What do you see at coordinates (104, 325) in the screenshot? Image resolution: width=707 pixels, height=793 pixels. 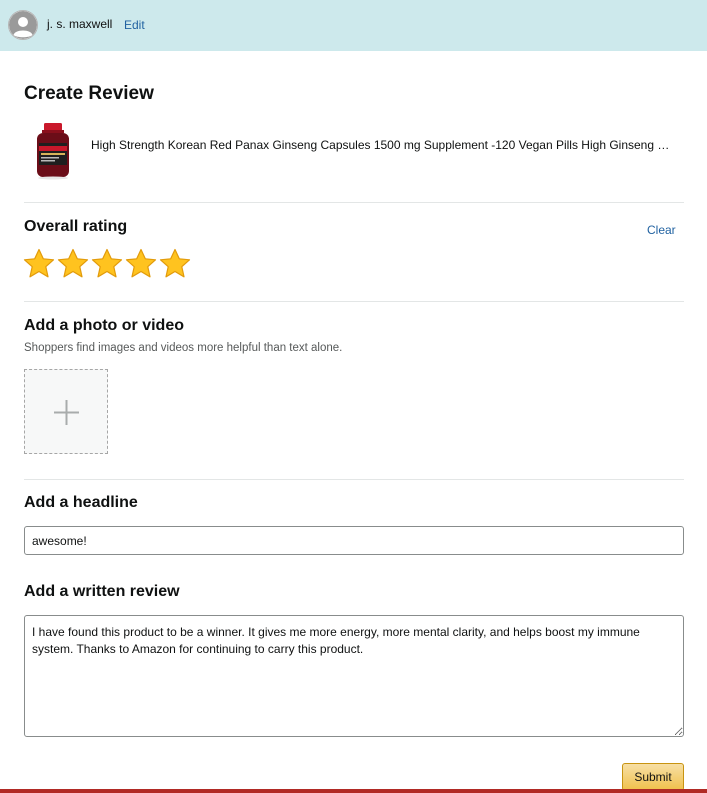 I see `add-media-title: Add a photo or video` at bounding box center [104, 325].